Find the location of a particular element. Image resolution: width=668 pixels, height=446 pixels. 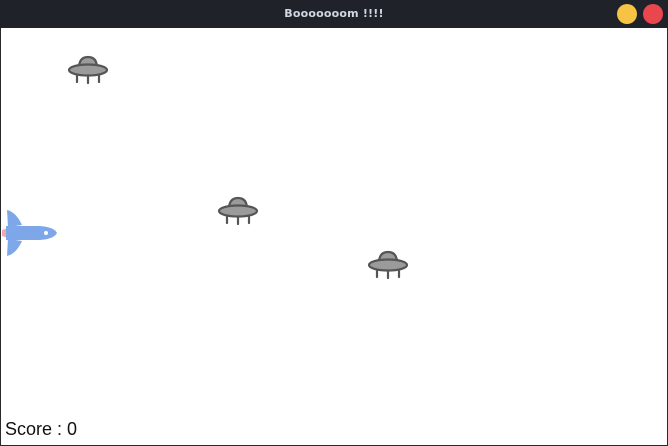

title-bar: Booooooom !!!! is located at coordinates (334, 14).